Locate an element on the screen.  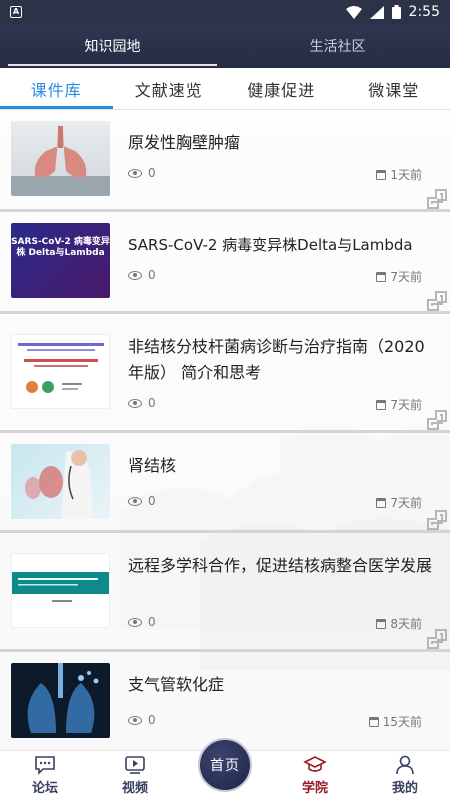
tab-knowledge: 知识园地 is located at coordinates (112, 46).